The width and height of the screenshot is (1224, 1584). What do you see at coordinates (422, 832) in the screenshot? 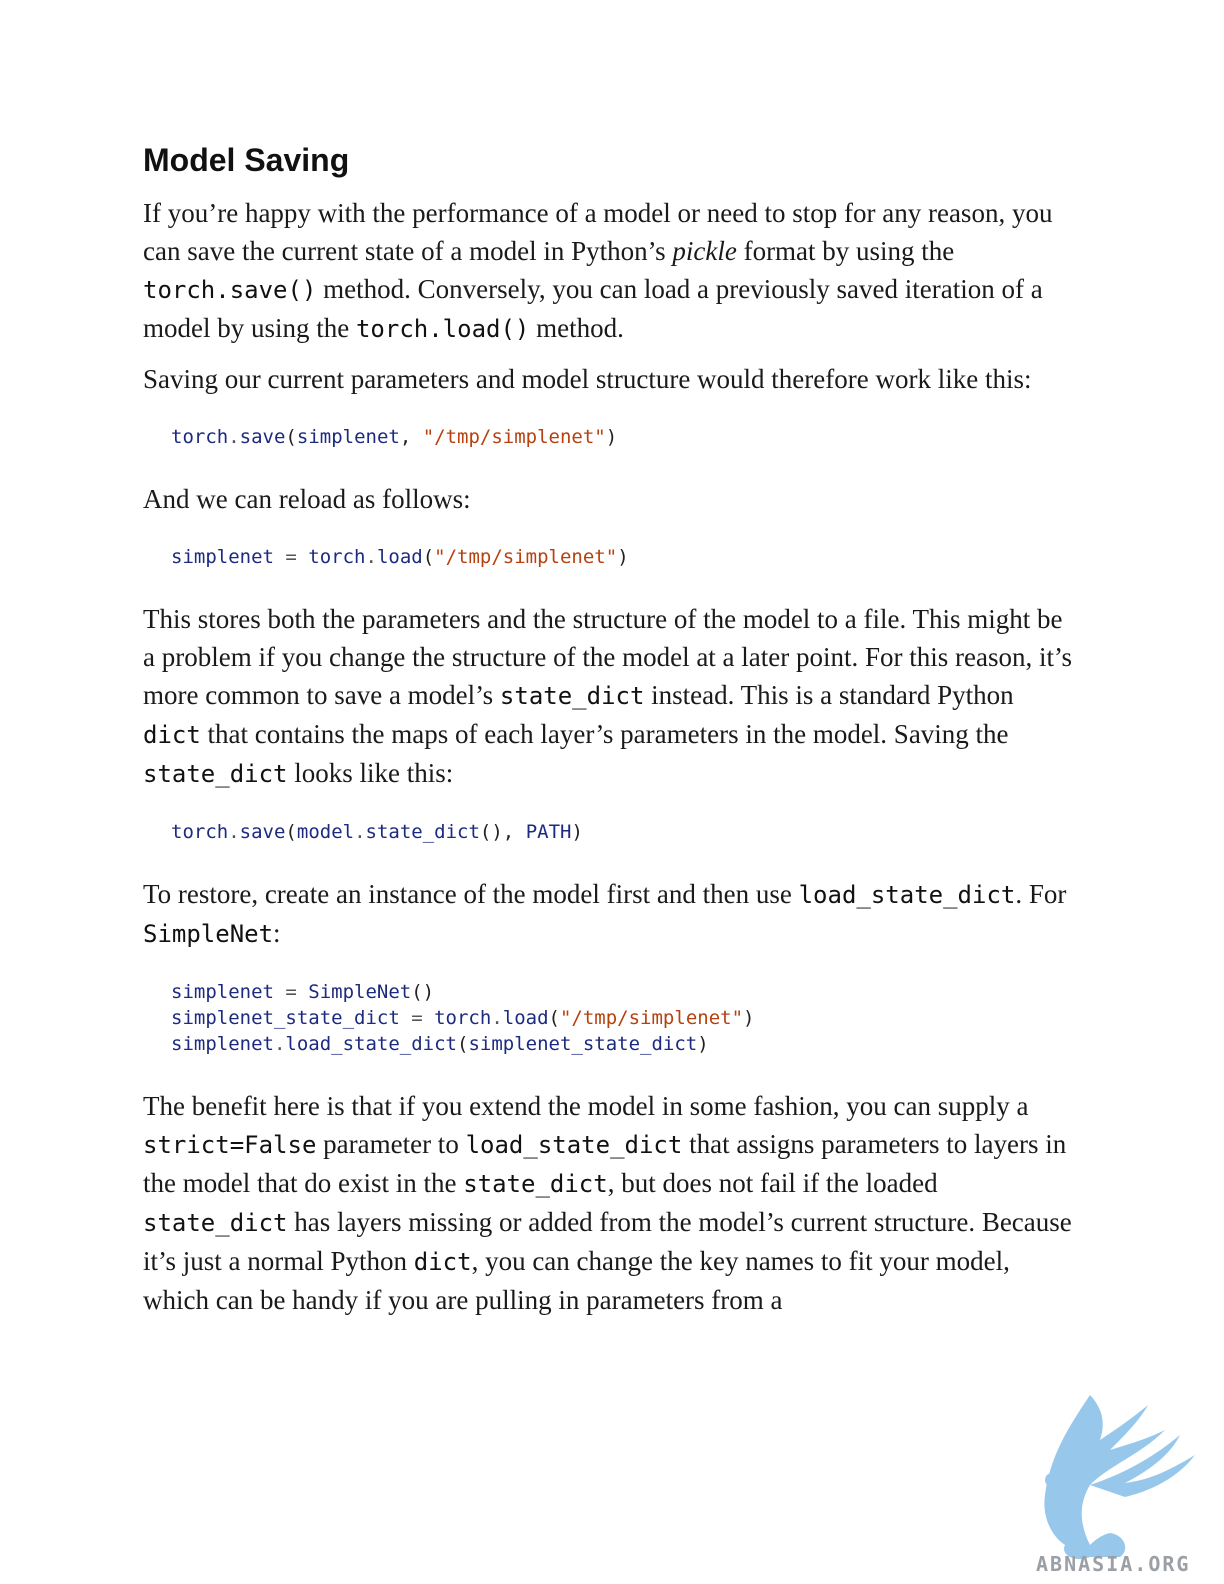
I see `code-token: state_dict` at bounding box center [422, 832].